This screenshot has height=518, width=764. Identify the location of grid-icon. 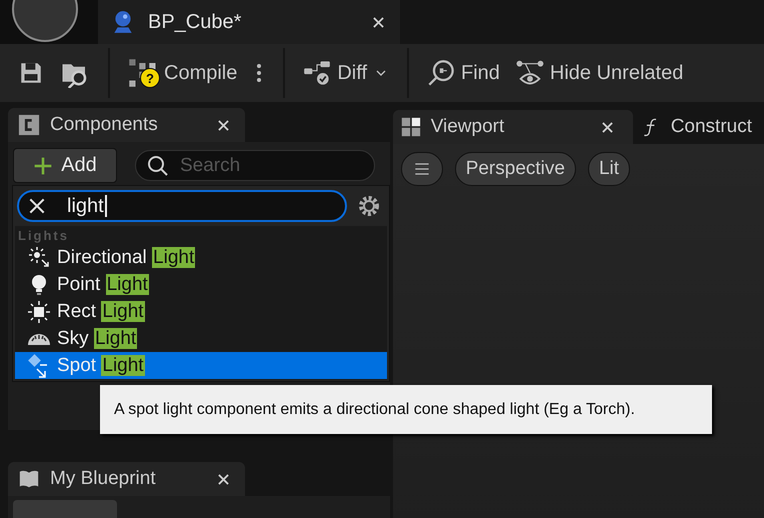
(410, 127).